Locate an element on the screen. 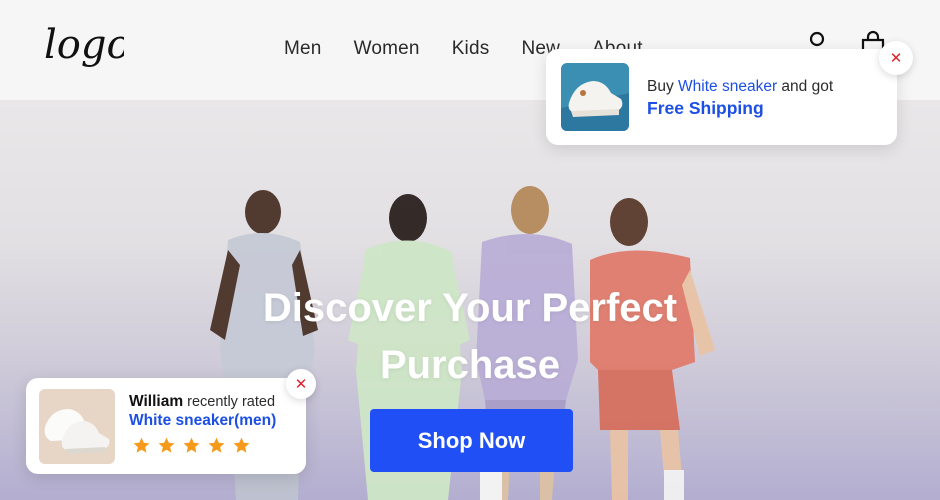 Image resolution: width=940 pixels, height=500 pixels. hero-title-line-1: Discover Your Perfect is located at coordinates (470, 308).